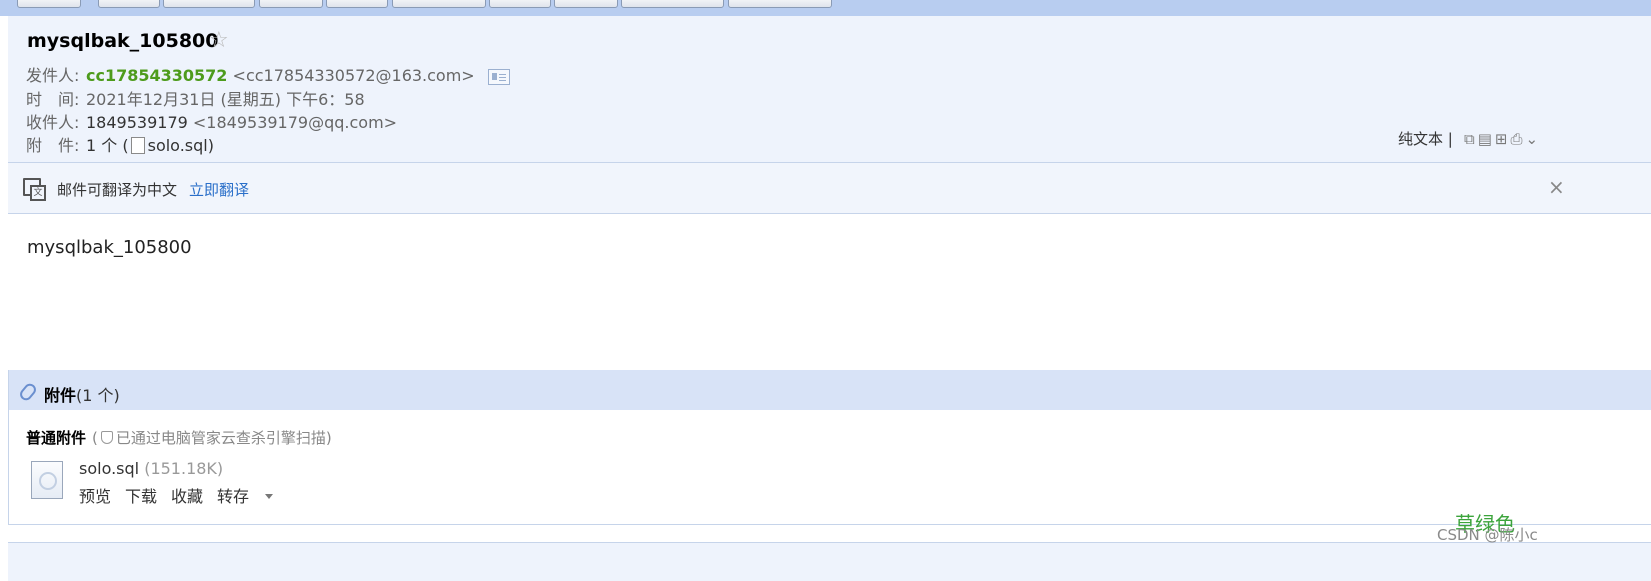 The width and height of the screenshot is (1651, 581). What do you see at coordinates (1471, 139) in the screenshot?
I see `new-window-icon: ⧉` at bounding box center [1471, 139].